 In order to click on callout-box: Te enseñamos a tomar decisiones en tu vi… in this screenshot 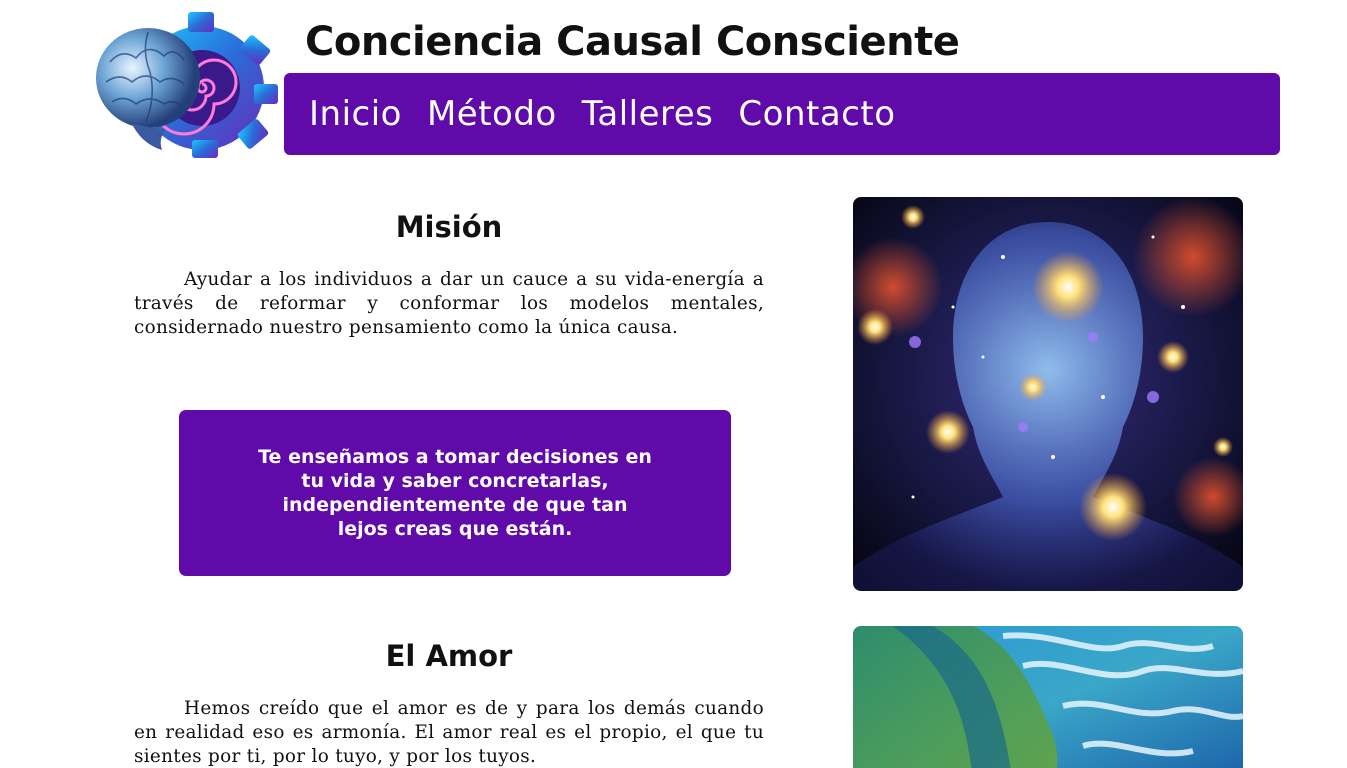, I will do `click(455, 493)`.